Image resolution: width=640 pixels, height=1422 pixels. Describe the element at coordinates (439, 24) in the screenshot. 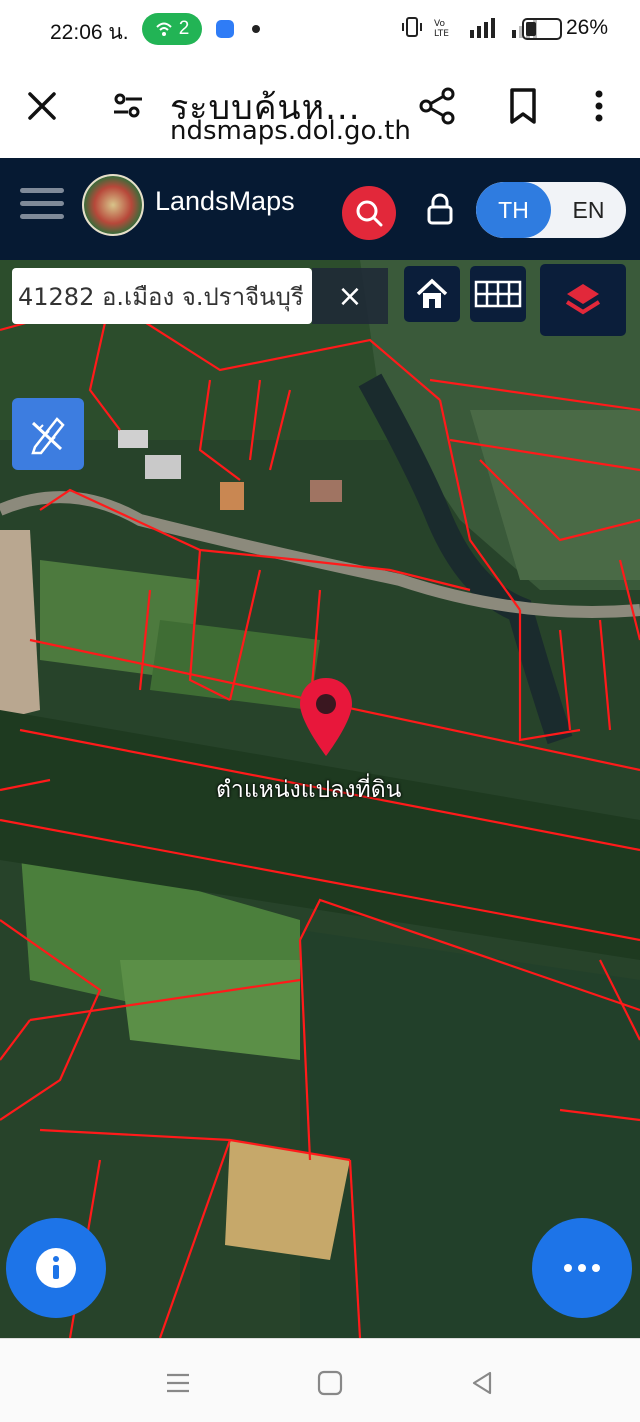

I see `svg-text: Vo` at that location.